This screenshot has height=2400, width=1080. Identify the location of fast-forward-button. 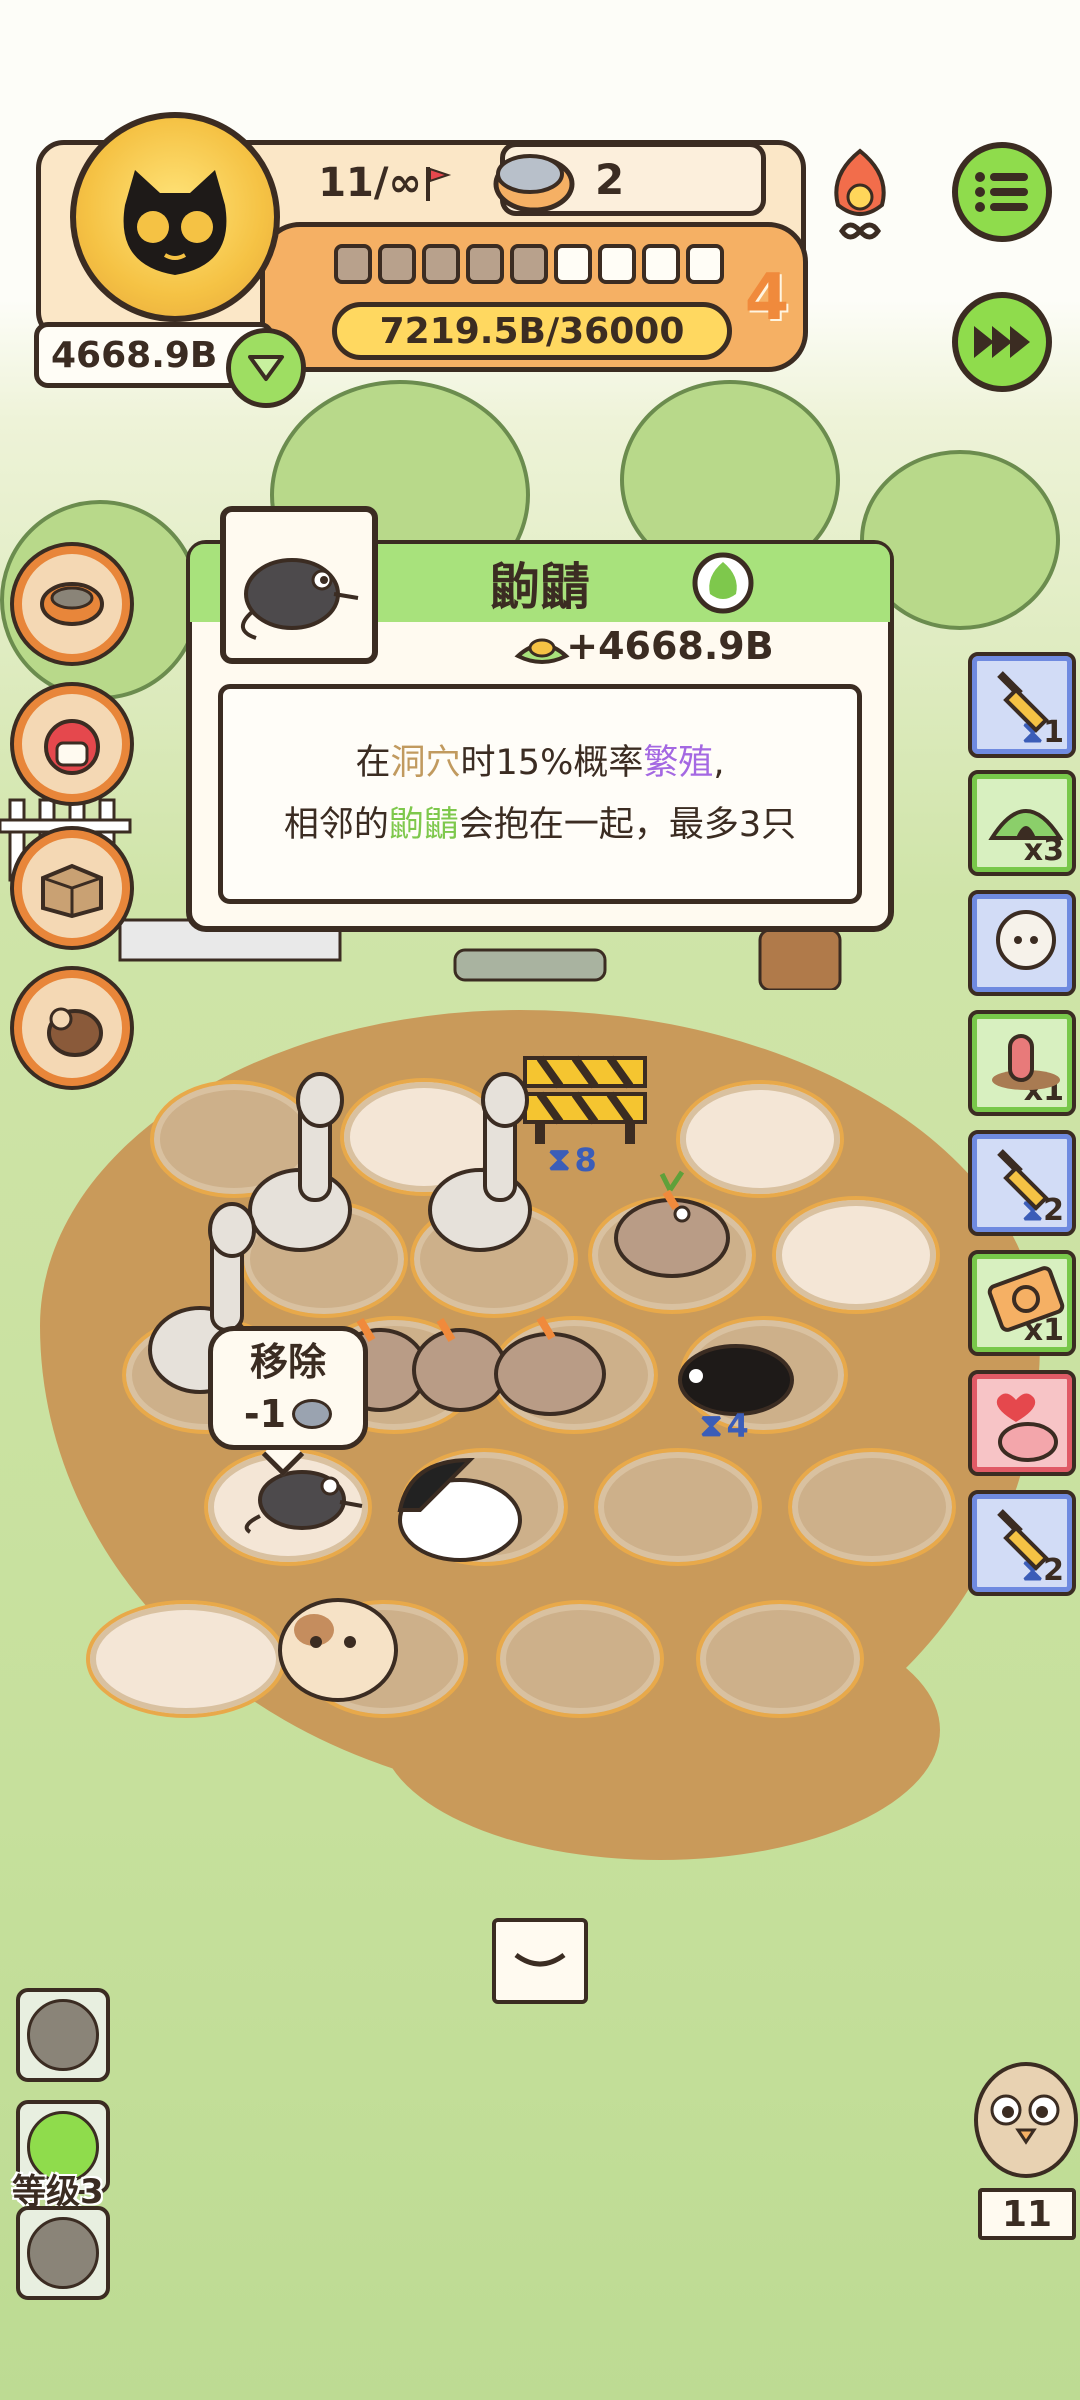
(1002, 342).